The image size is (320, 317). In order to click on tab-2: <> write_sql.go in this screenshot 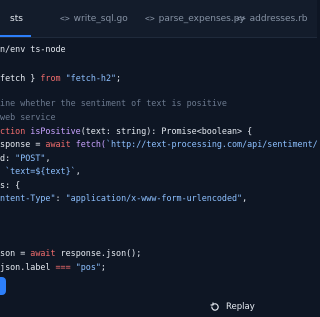, I will do `click(94, 18)`.